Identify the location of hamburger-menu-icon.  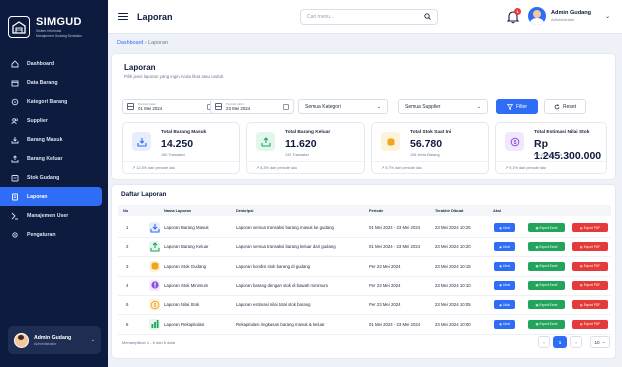
(123, 16).